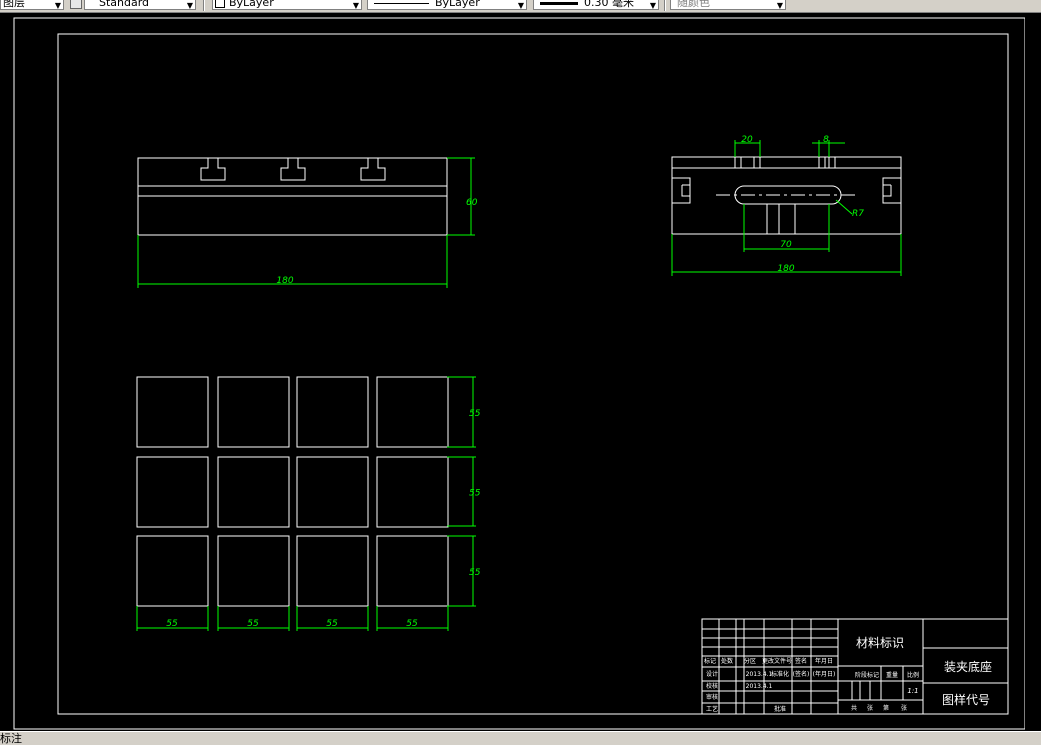 This screenshot has height=745, width=1041. I want to click on command-line: 标注, so click(520, 738).